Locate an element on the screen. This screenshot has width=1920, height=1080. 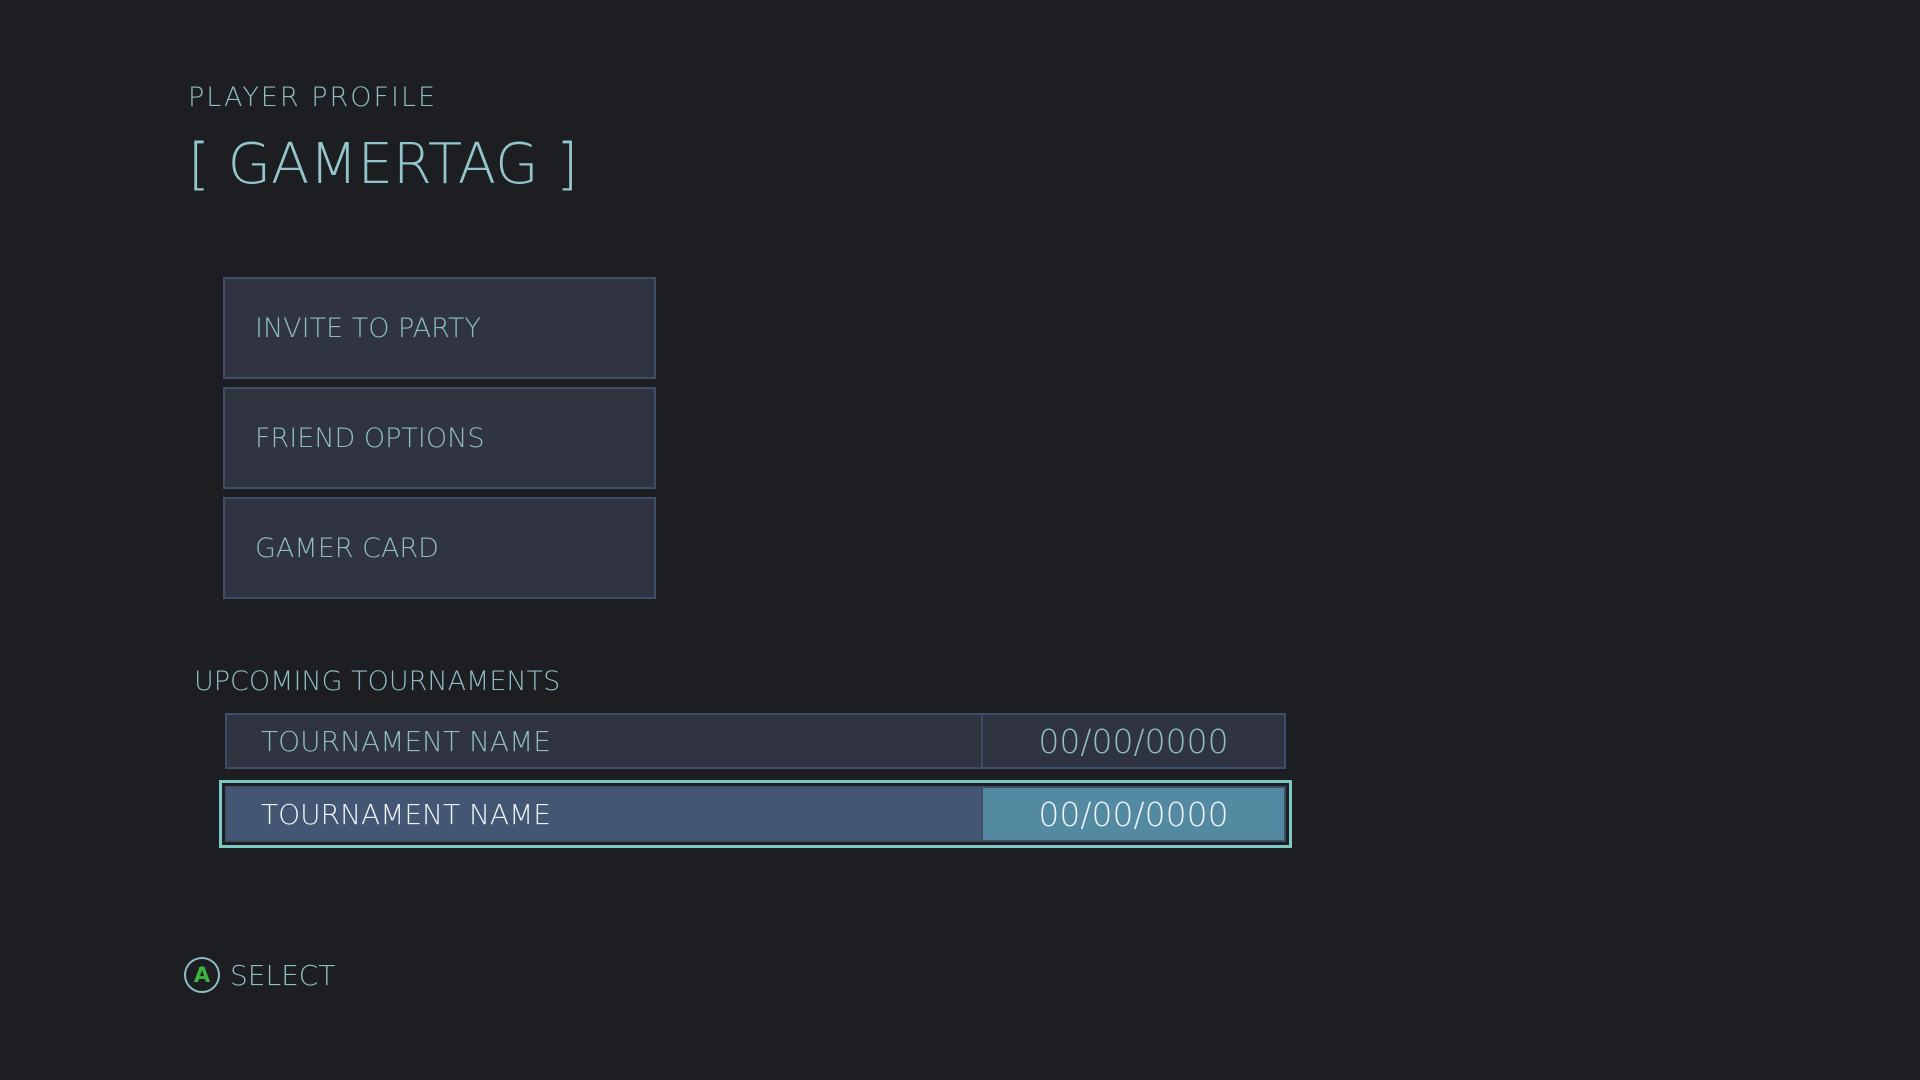
a-button-icon: A is located at coordinates (202, 975).